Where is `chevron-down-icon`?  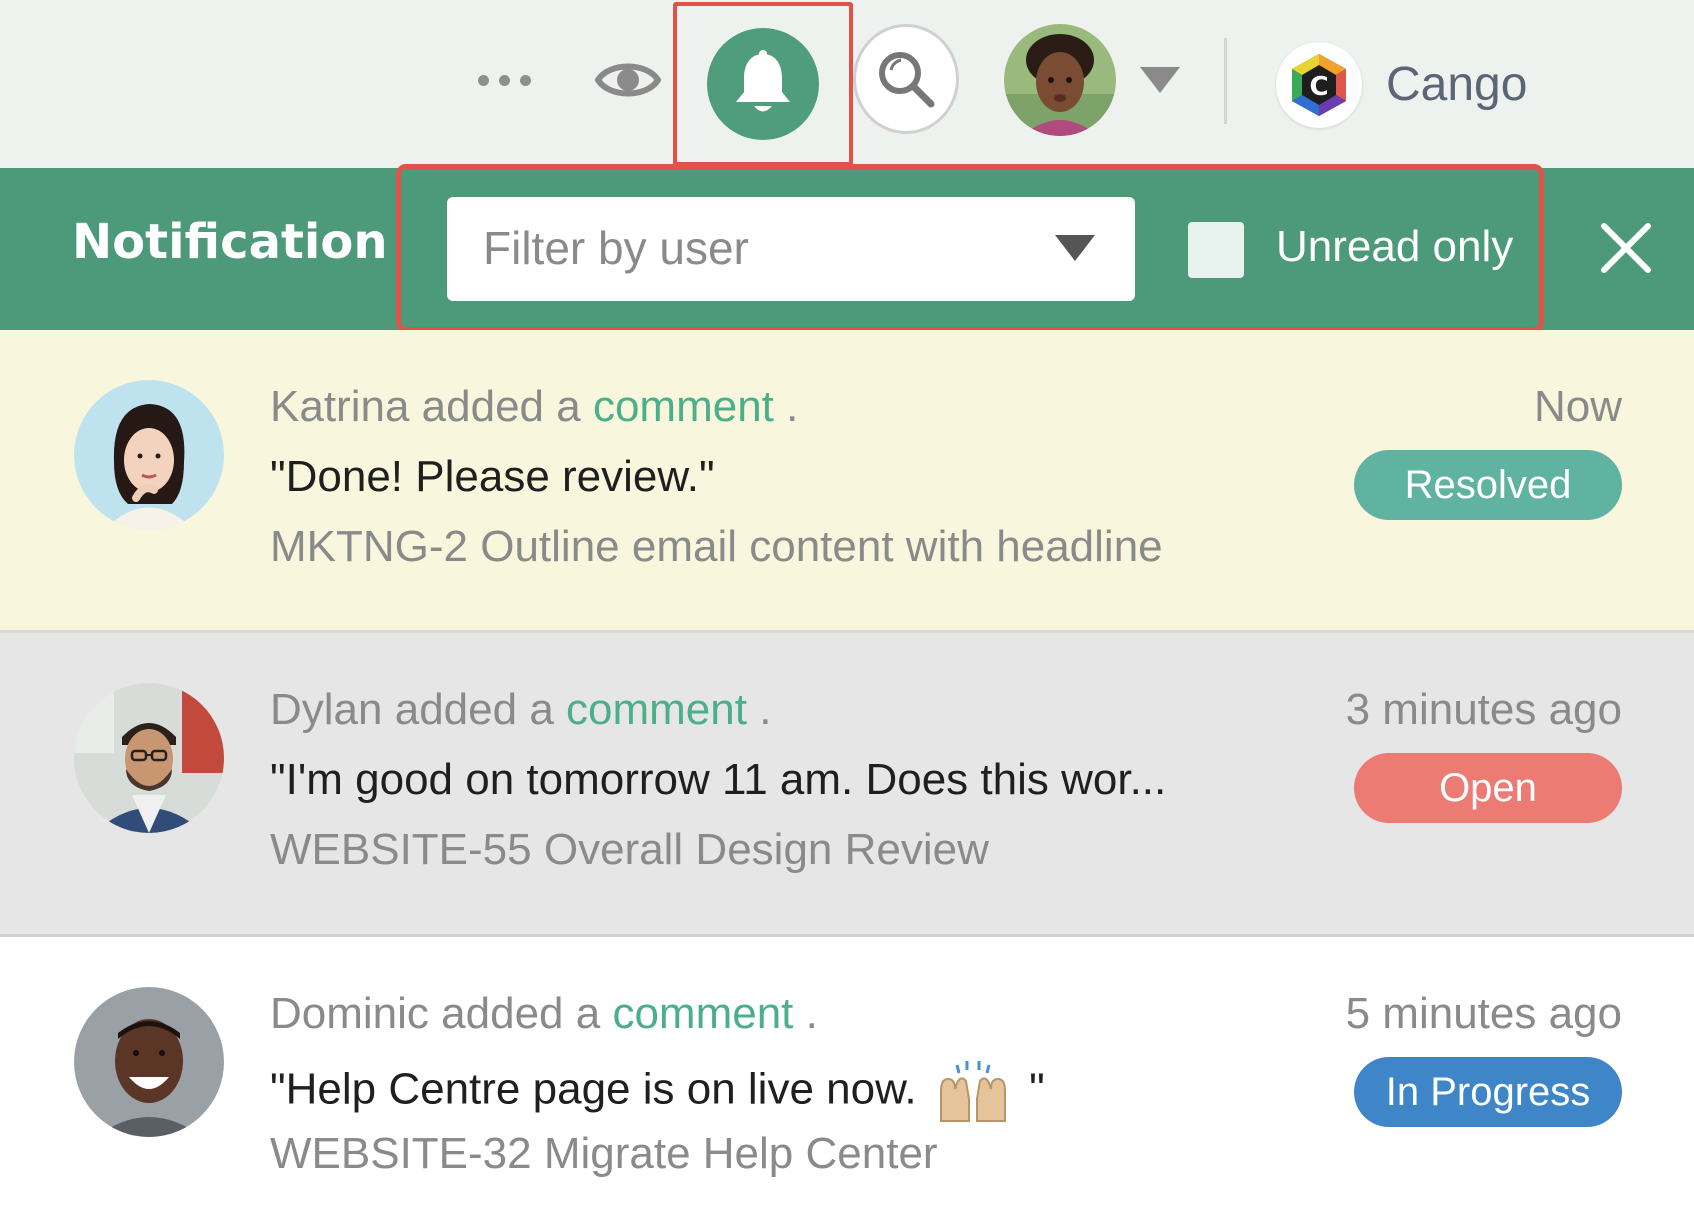
chevron-down-icon is located at coordinates (1075, 248).